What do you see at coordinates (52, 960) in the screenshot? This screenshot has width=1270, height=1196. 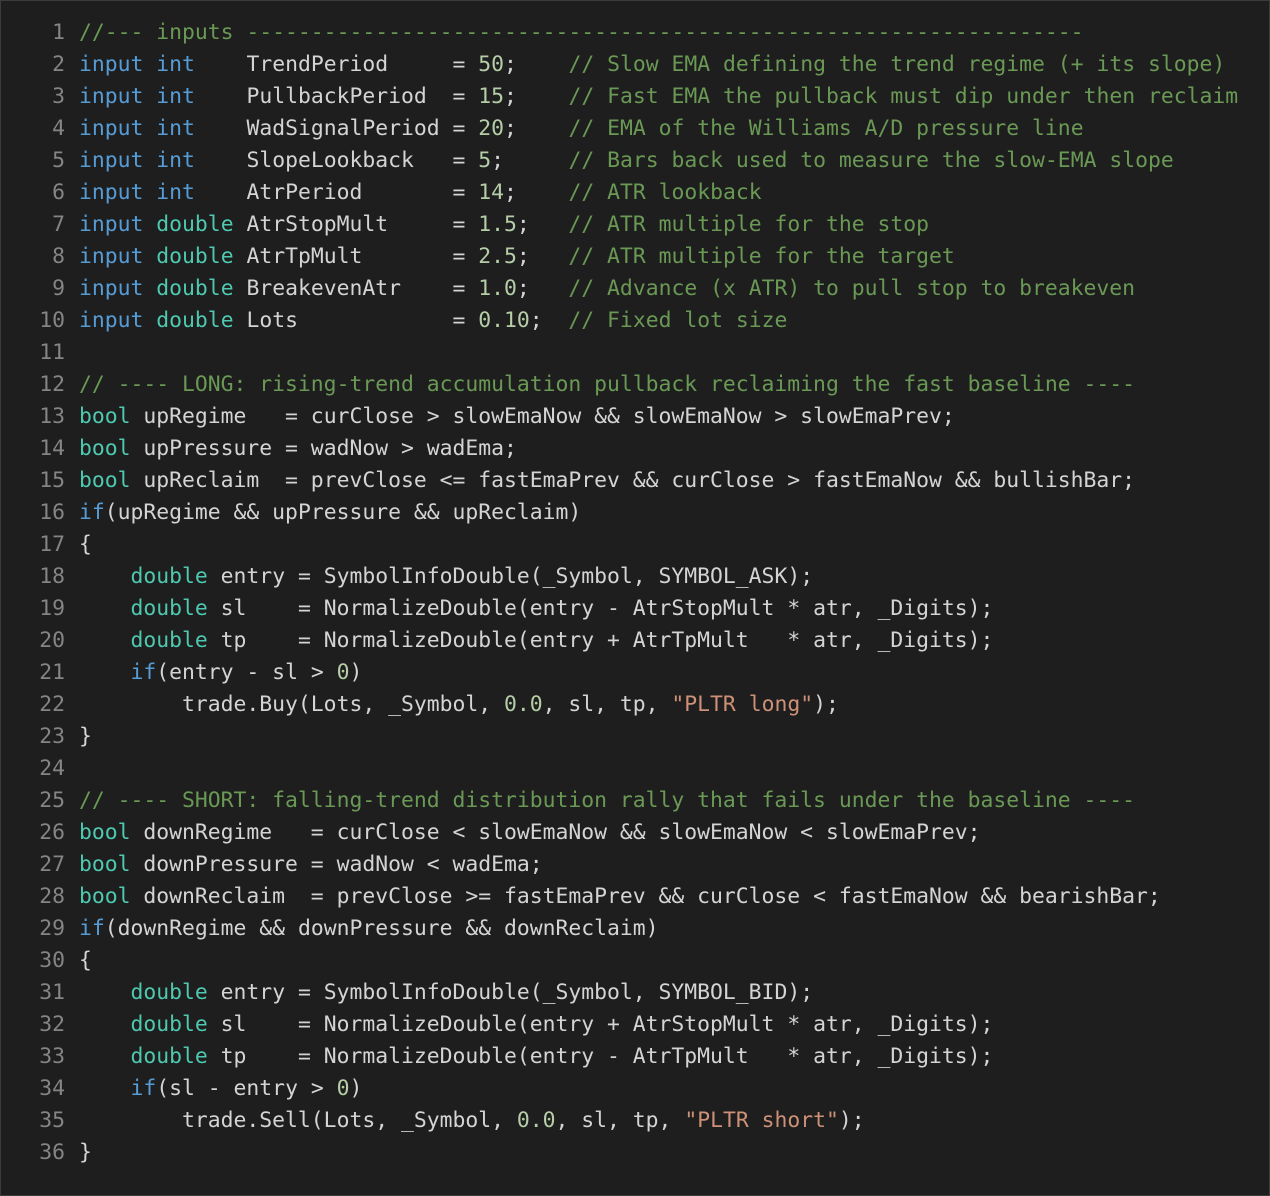 I see `line-number: 30` at bounding box center [52, 960].